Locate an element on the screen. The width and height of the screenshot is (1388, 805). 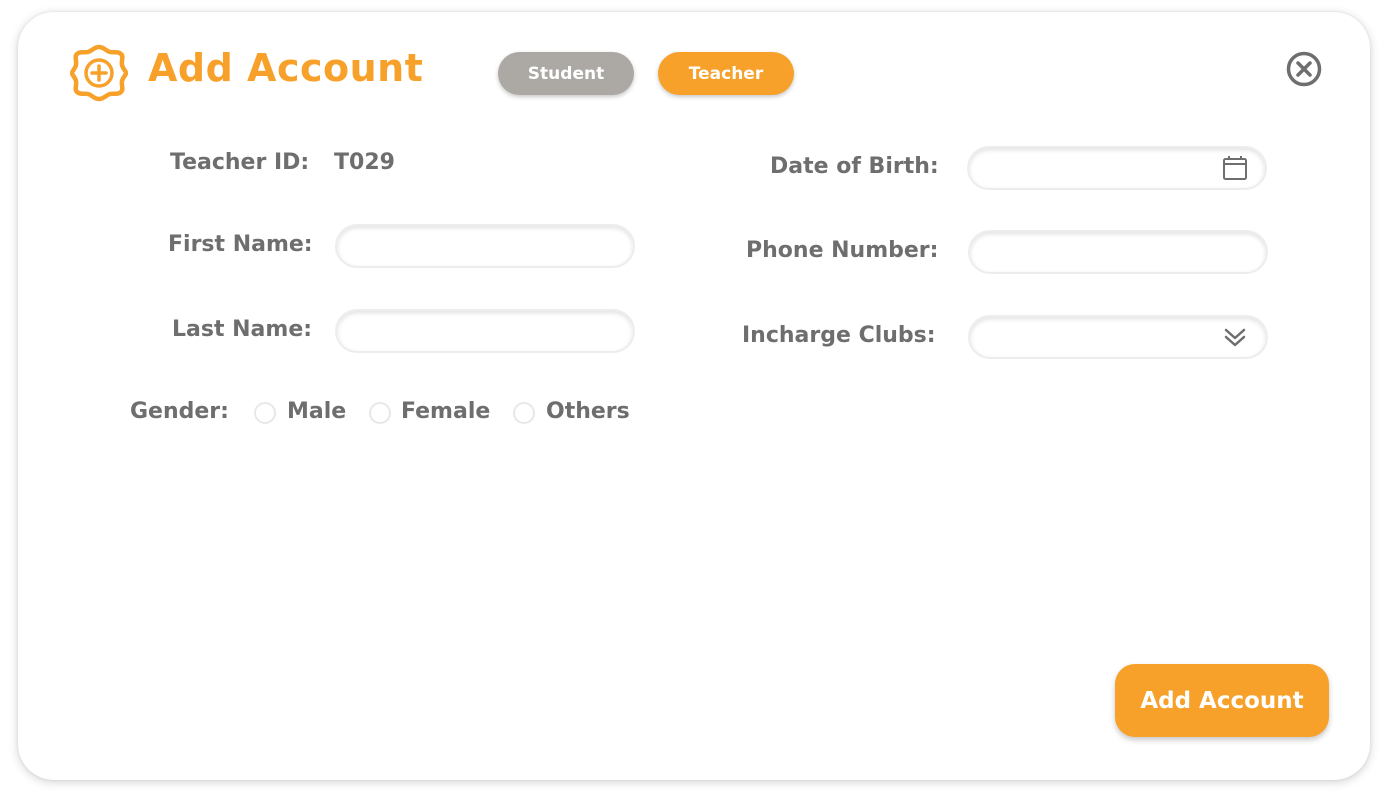
last-name-field is located at coordinates (485, 331).